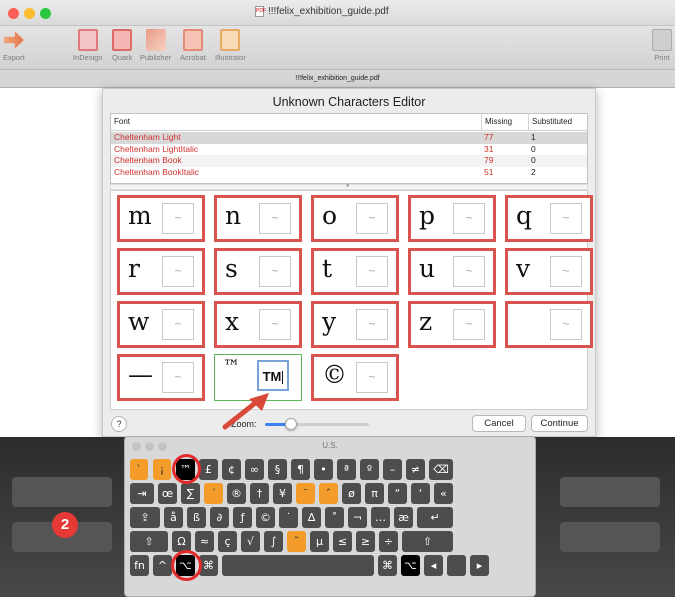 The height and width of the screenshot is (597, 675). Describe the element at coordinates (334, 517) in the screenshot. I see `keyboard-key: ˚` at that location.